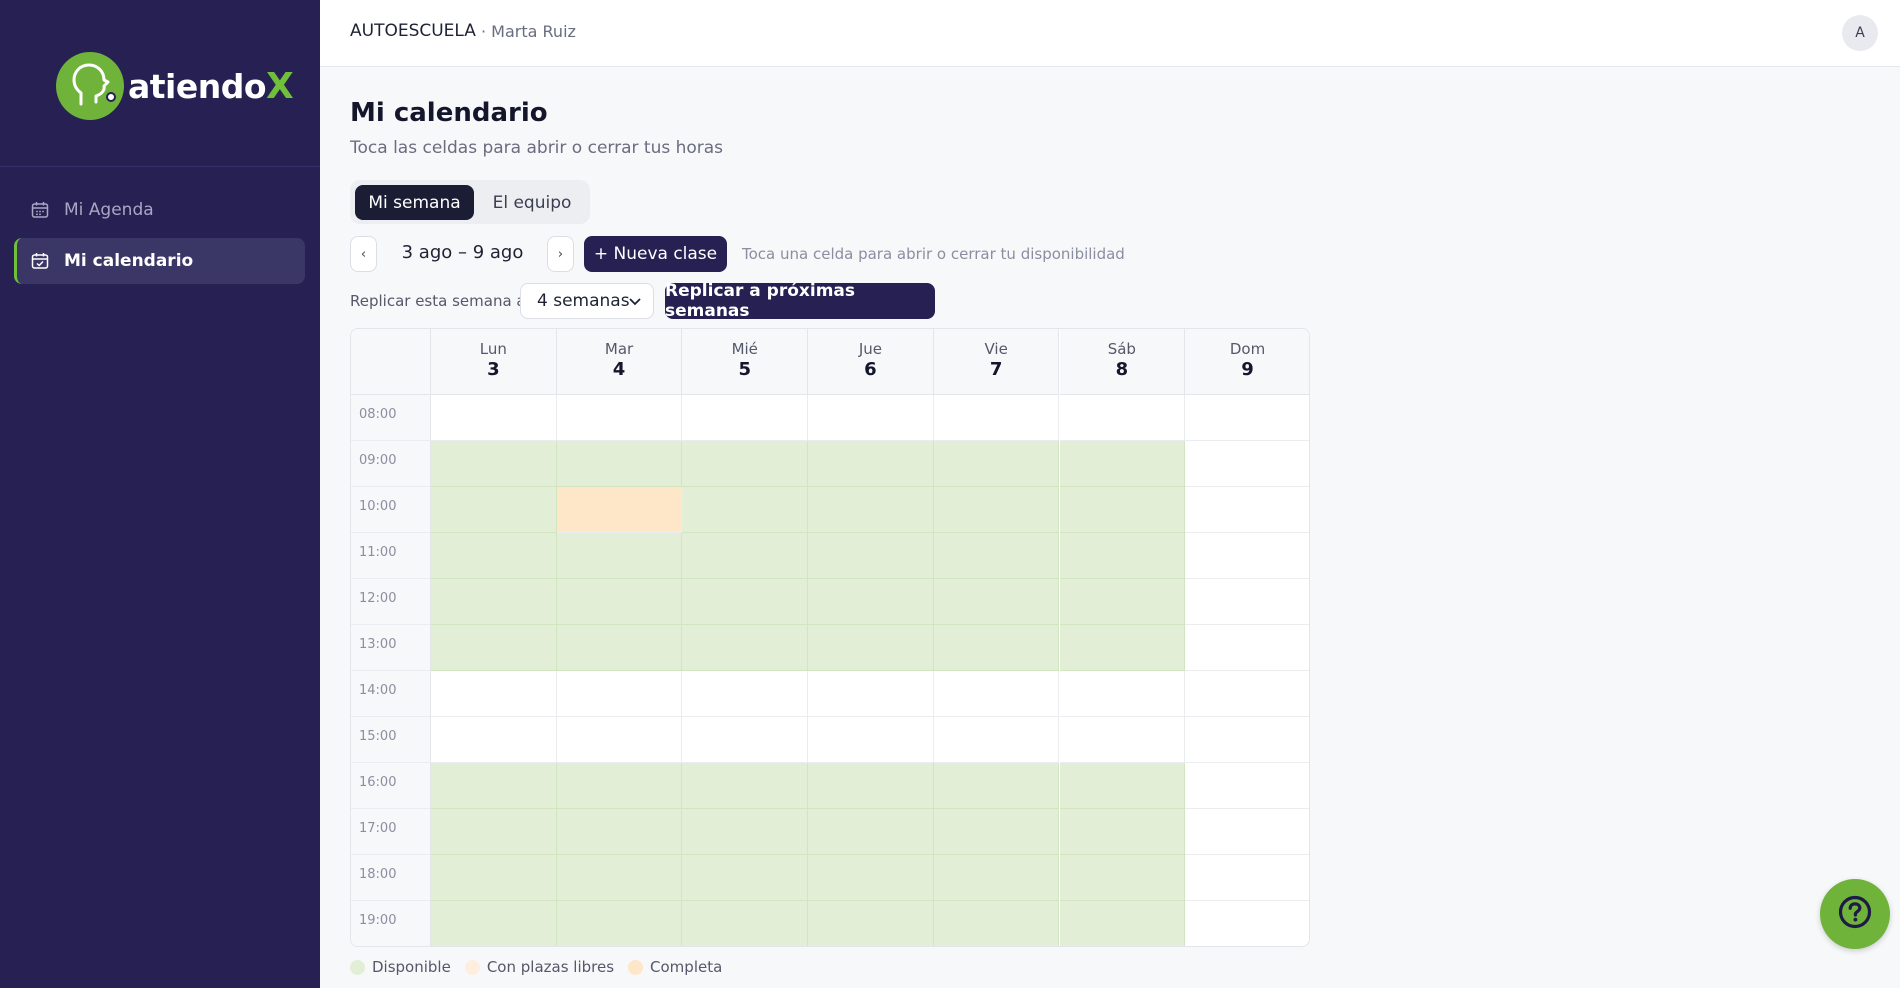 The width and height of the screenshot is (1900, 988). What do you see at coordinates (391, 923) in the screenshot?
I see `time-label: 19:00` at bounding box center [391, 923].